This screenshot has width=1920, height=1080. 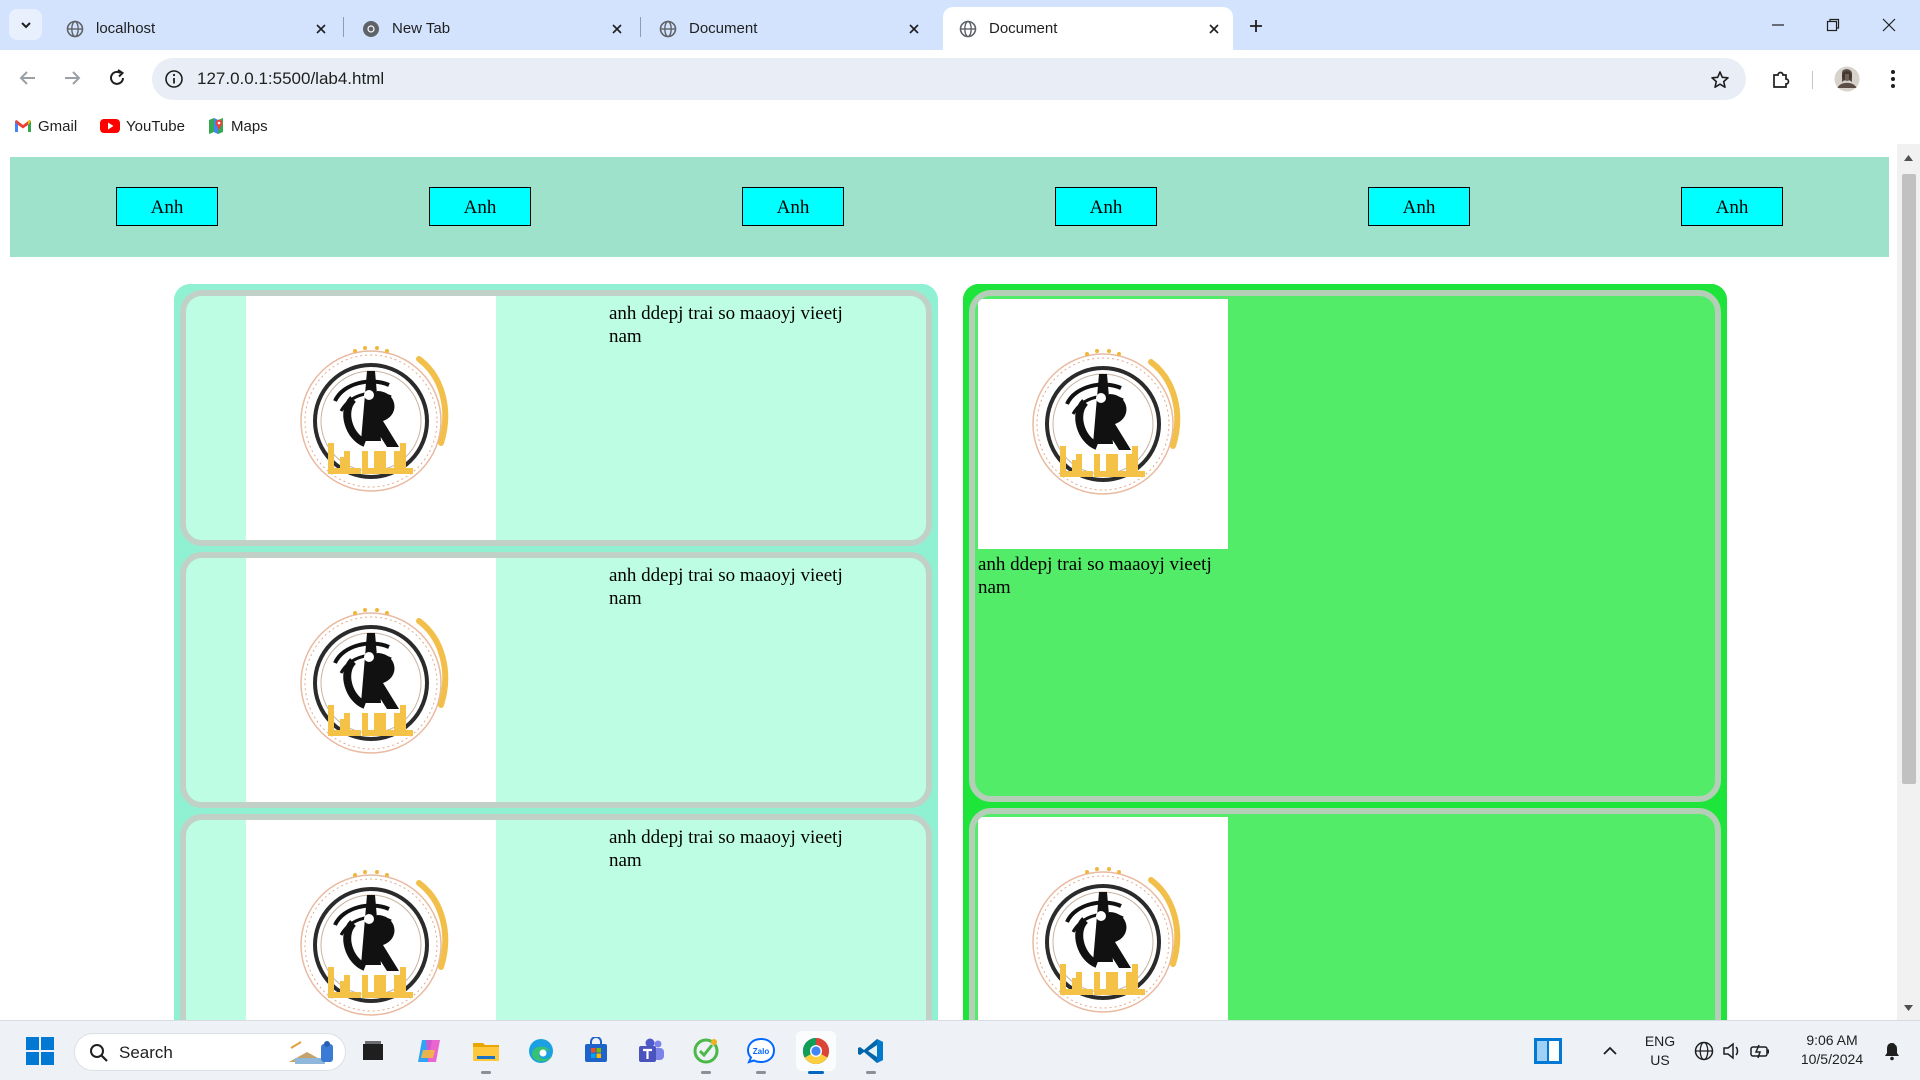 What do you see at coordinates (706, 1052) in the screenshot?
I see `taskbar-app-qbittorrent` at bounding box center [706, 1052].